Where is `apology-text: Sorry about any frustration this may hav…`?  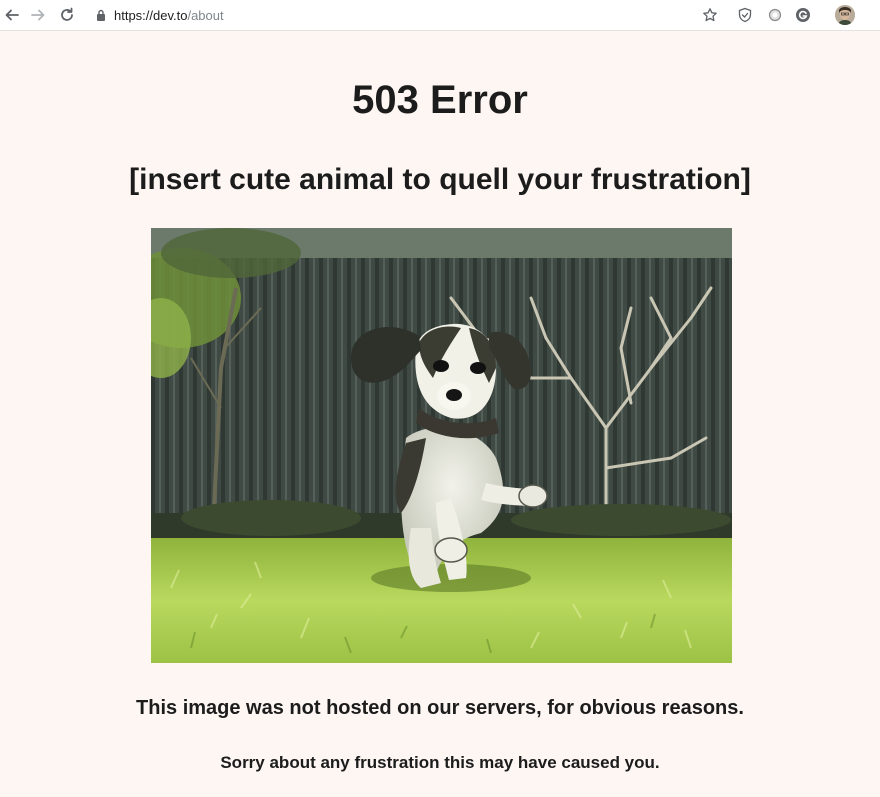
apology-text: Sorry about any frustration this may hav… is located at coordinates (440, 762).